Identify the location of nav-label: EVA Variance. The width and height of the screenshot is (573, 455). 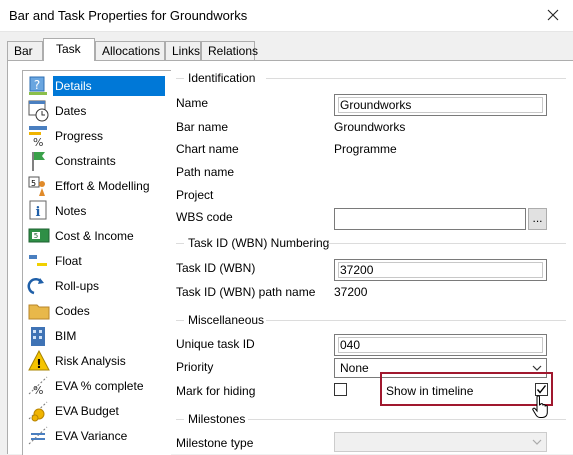
(91, 436).